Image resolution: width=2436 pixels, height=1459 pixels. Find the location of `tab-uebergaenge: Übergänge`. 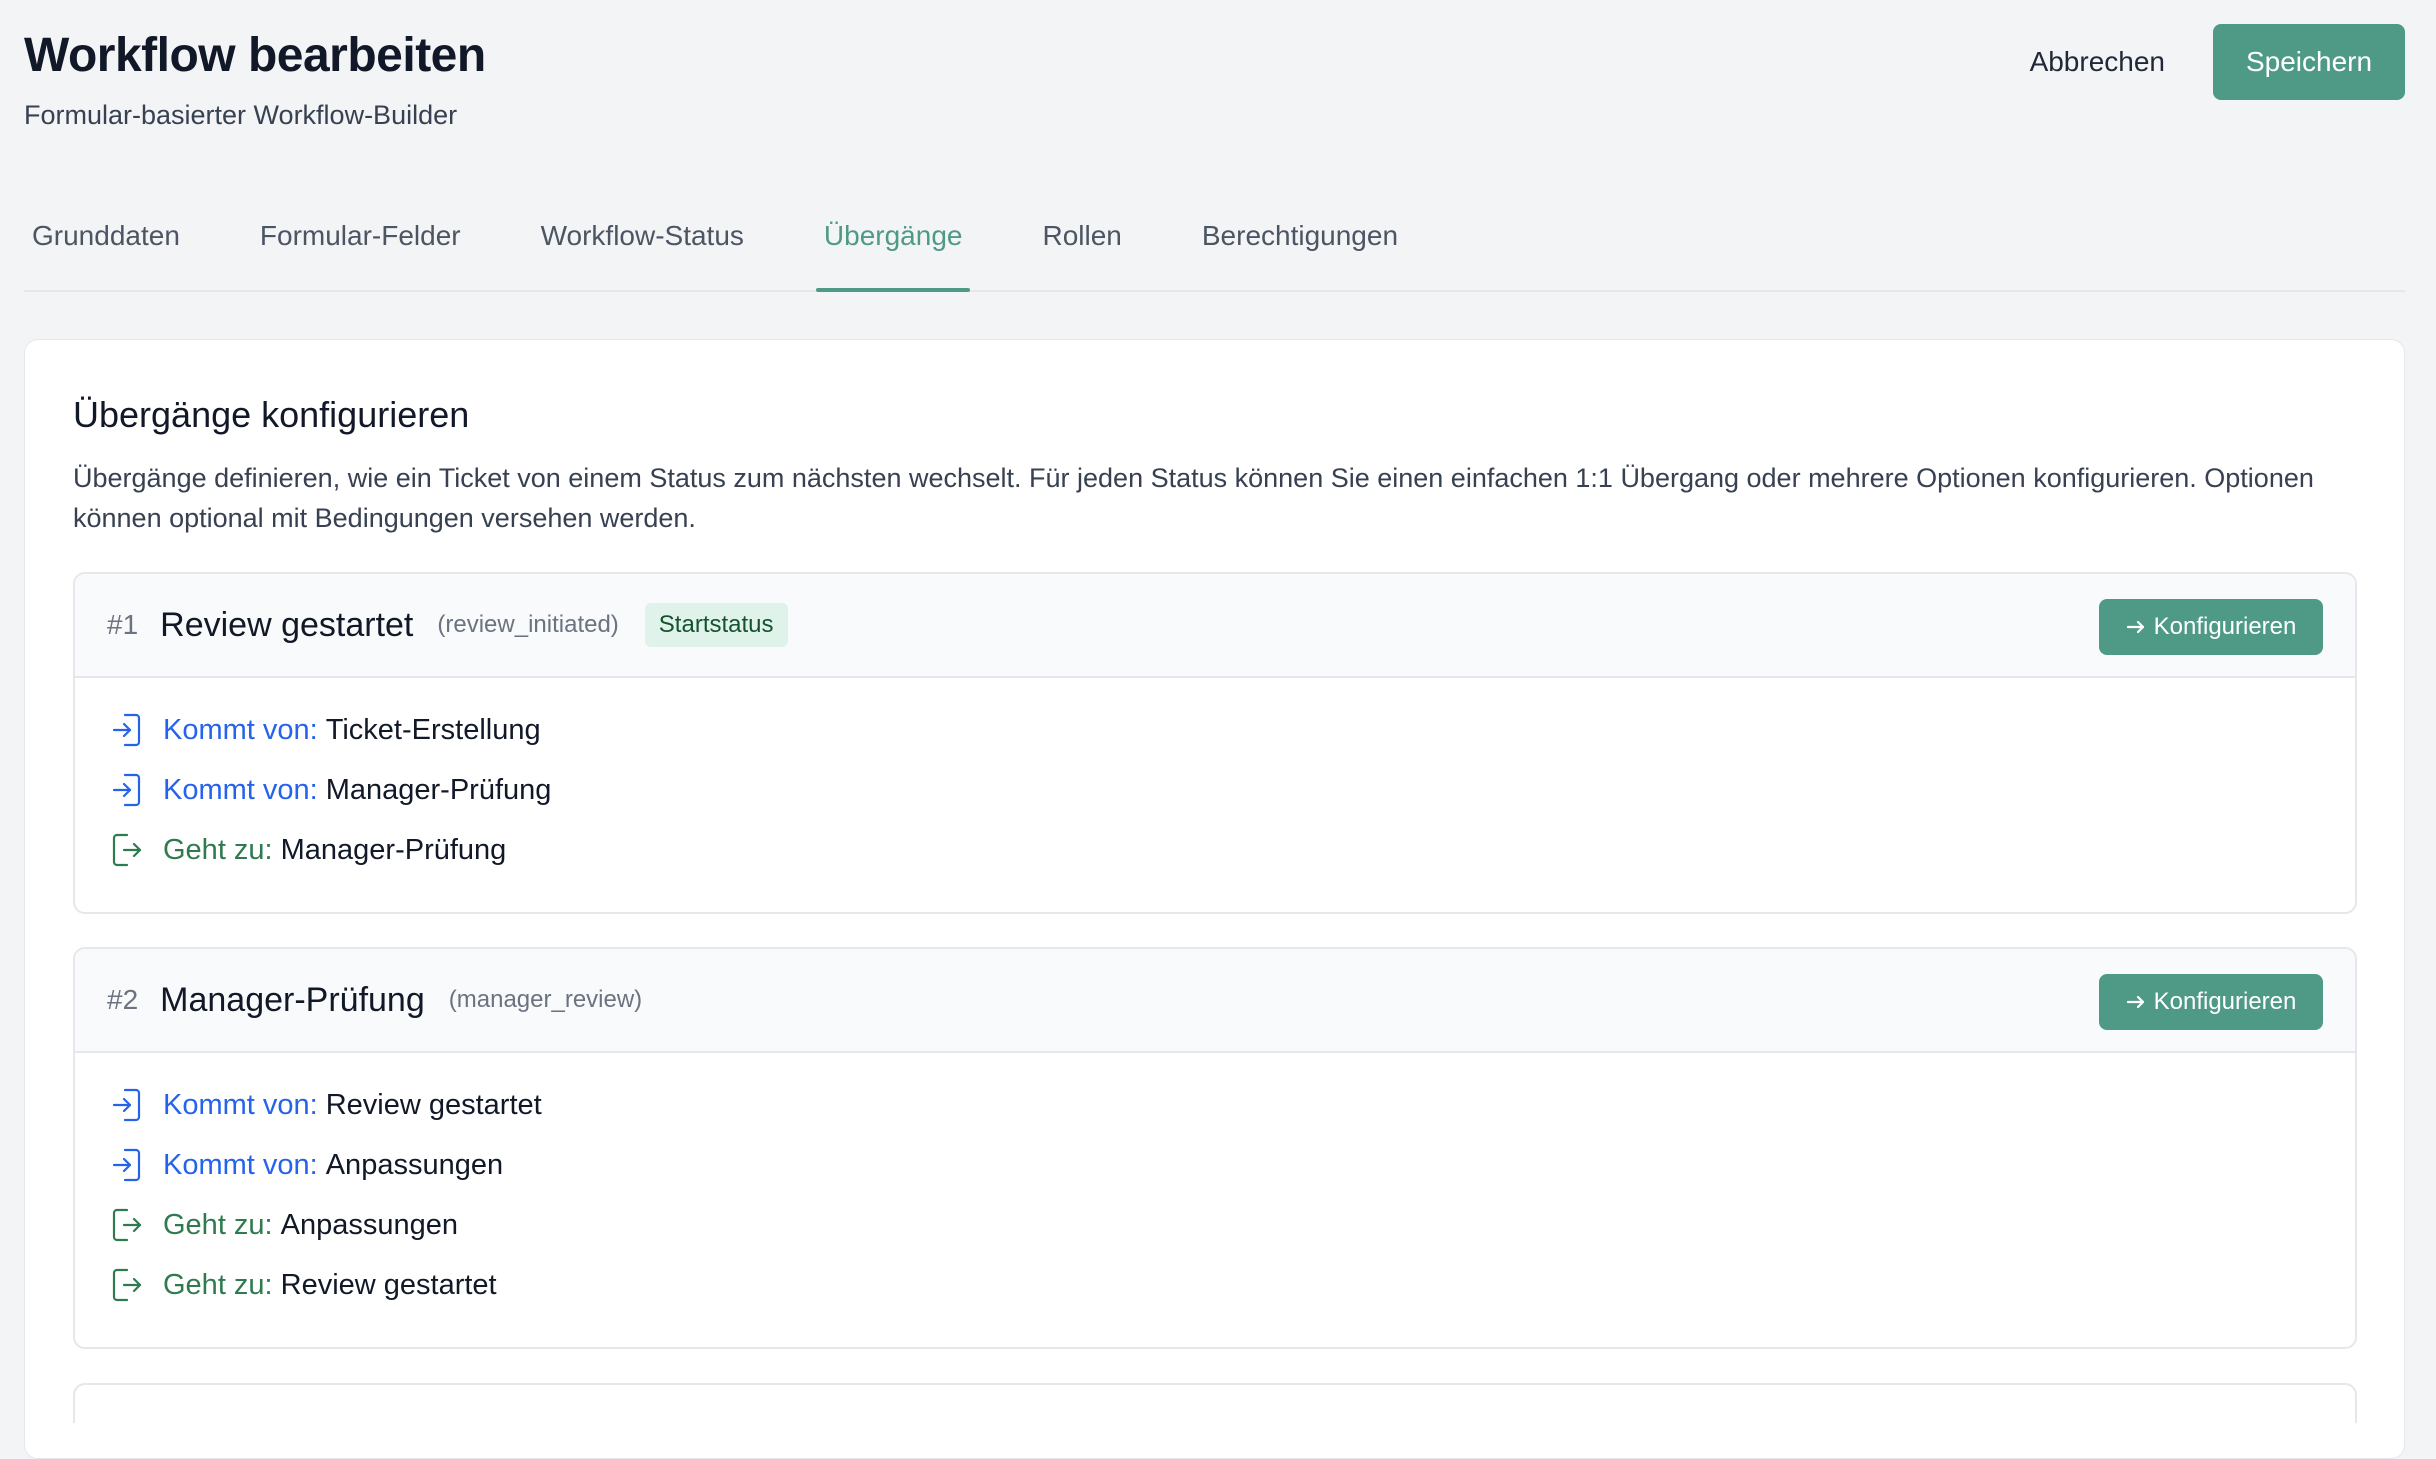

tab-uebergaenge: Übergänge is located at coordinates (893, 256).